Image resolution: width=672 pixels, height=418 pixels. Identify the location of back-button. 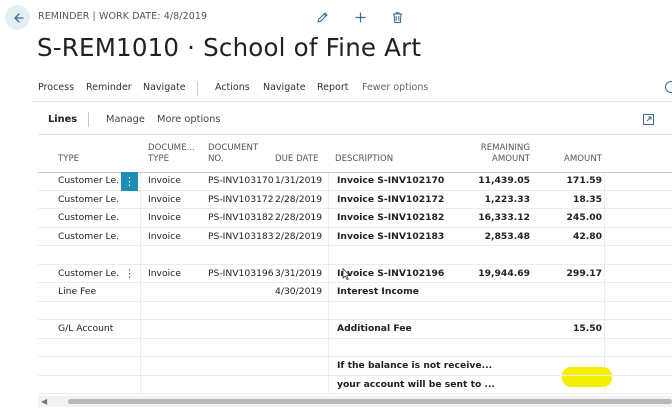
(17, 17).